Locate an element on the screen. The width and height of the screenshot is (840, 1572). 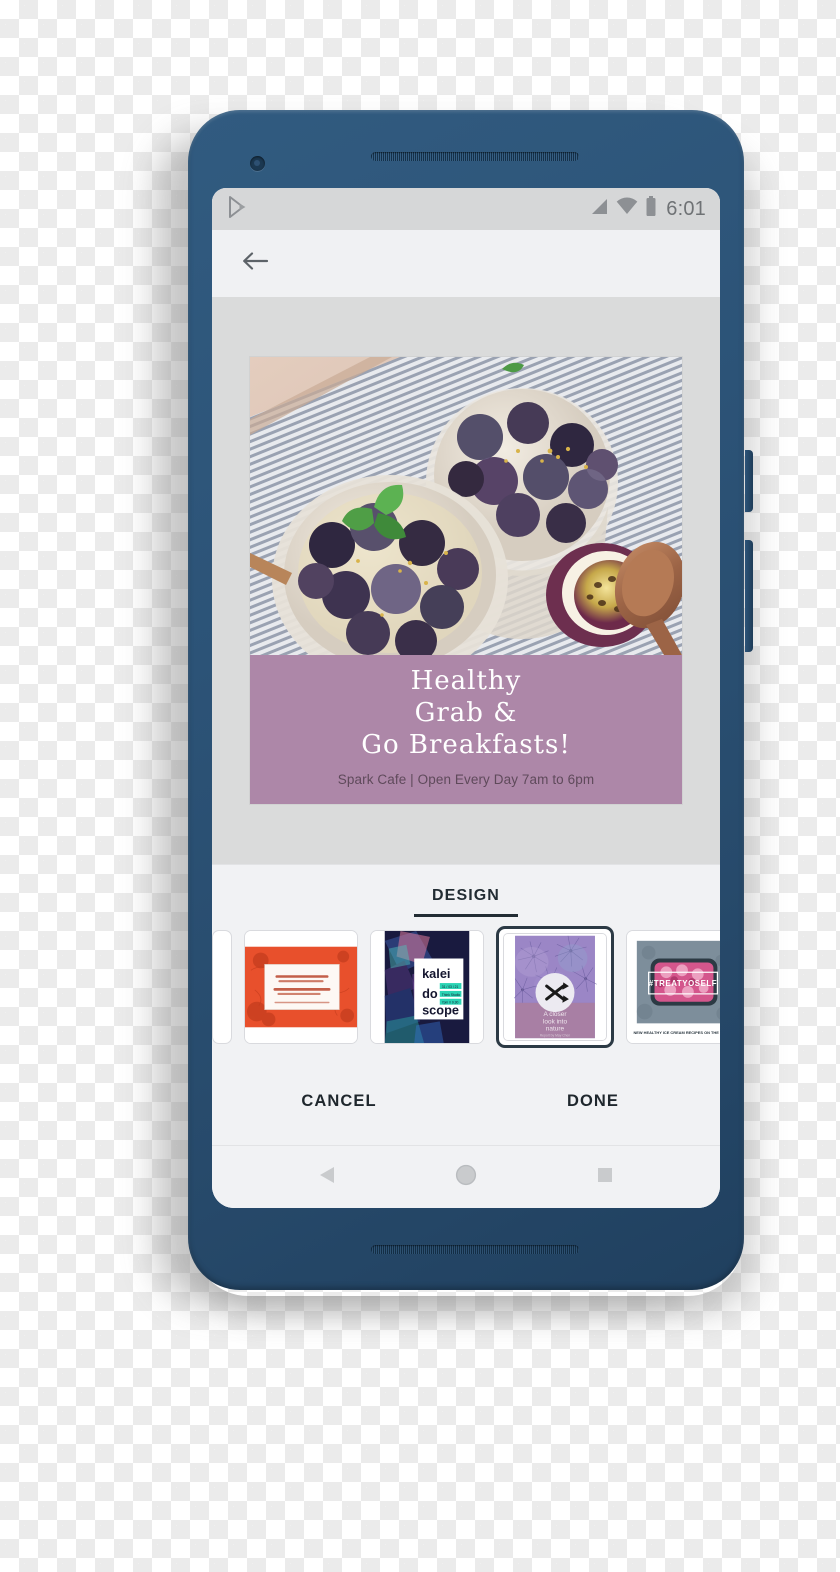
battery-icon is located at coordinates (651, 209).